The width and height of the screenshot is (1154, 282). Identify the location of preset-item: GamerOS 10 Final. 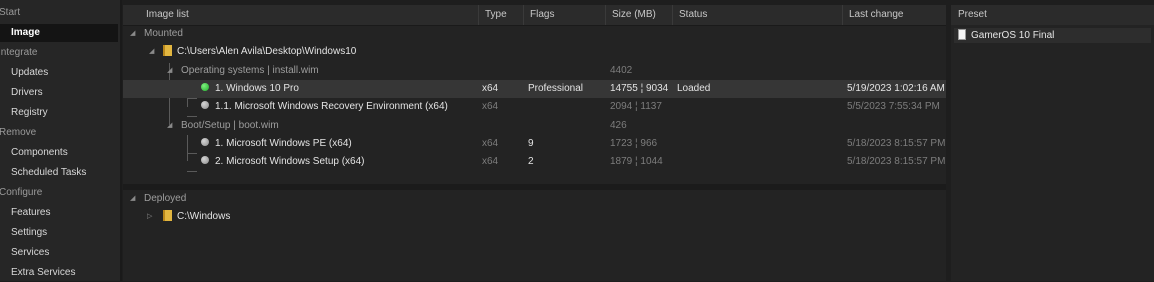
(1052, 35).